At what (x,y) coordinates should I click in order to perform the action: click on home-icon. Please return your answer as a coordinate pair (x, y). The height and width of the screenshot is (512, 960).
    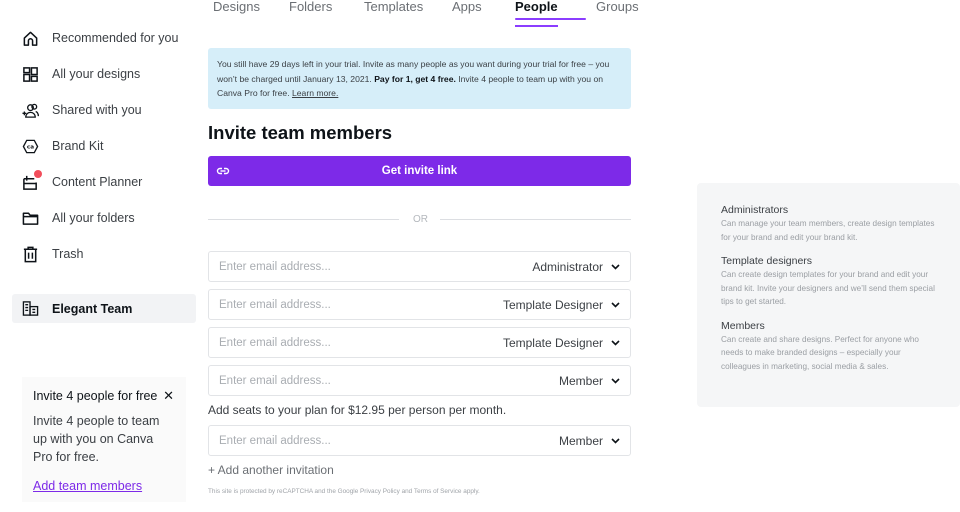
    Looking at the image, I should click on (30, 38).